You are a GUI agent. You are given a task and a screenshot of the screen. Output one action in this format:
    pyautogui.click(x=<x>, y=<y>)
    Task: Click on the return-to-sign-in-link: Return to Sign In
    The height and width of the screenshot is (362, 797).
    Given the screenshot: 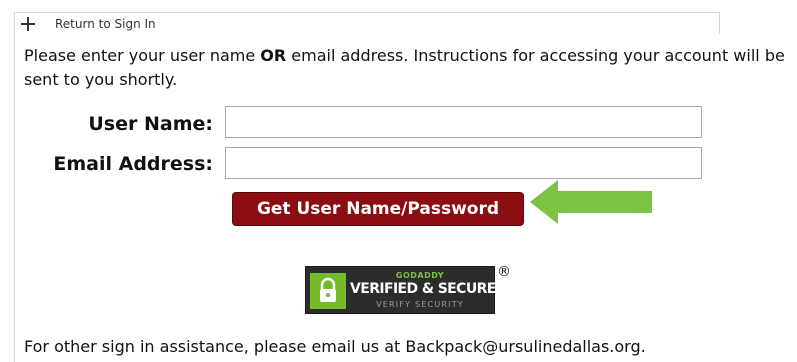 What is the action you would take?
    pyautogui.click(x=105, y=24)
    